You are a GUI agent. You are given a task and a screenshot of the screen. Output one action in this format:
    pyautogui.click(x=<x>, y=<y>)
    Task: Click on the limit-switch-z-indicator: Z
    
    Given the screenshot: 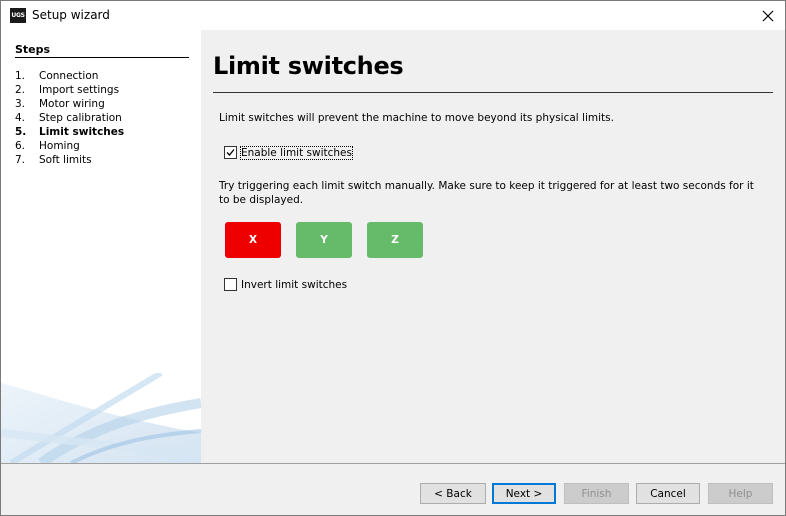 What is the action you would take?
    pyautogui.click(x=395, y=240)
    